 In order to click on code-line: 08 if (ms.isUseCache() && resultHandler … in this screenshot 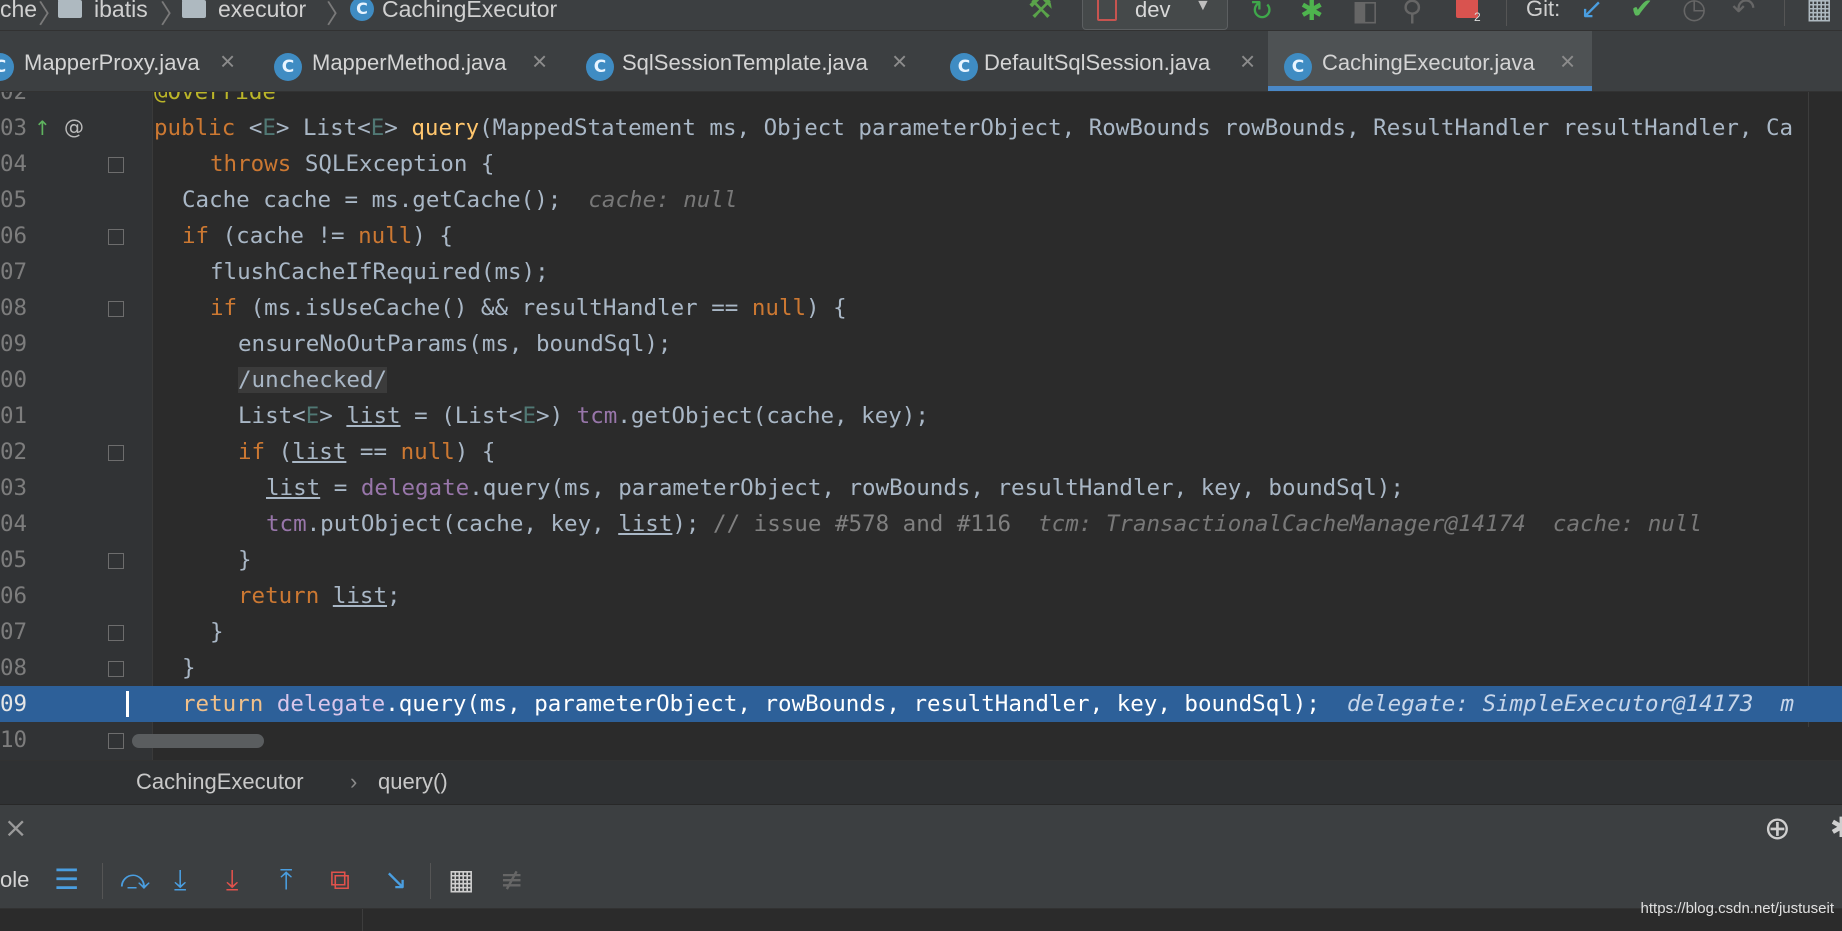, I will do `click(921, 308)`.